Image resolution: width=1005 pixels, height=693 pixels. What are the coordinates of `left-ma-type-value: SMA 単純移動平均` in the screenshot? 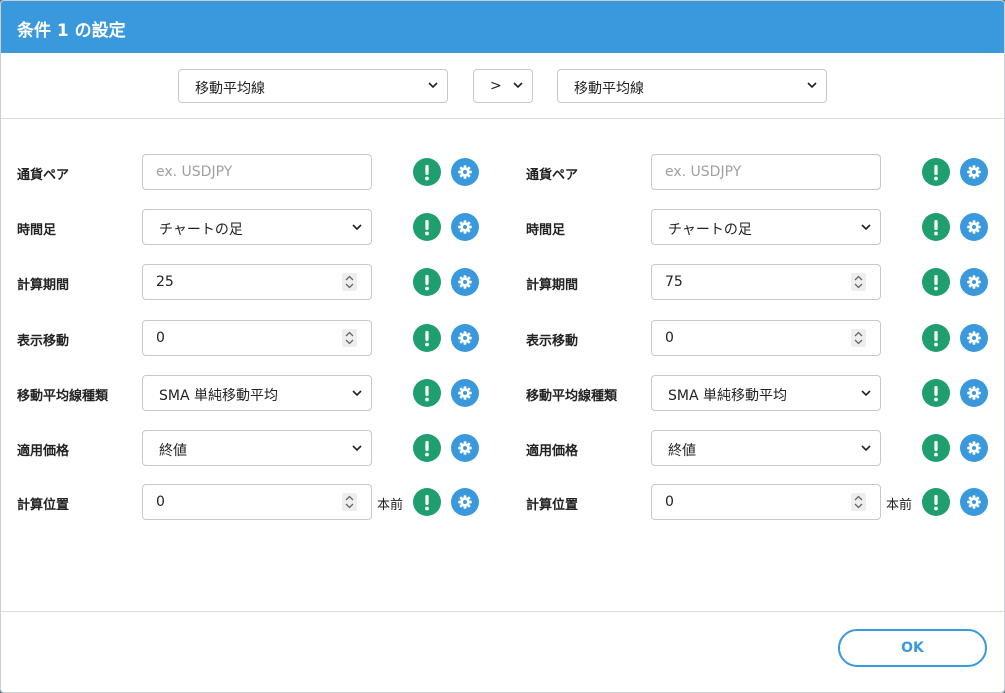 It's located at (218, 396).